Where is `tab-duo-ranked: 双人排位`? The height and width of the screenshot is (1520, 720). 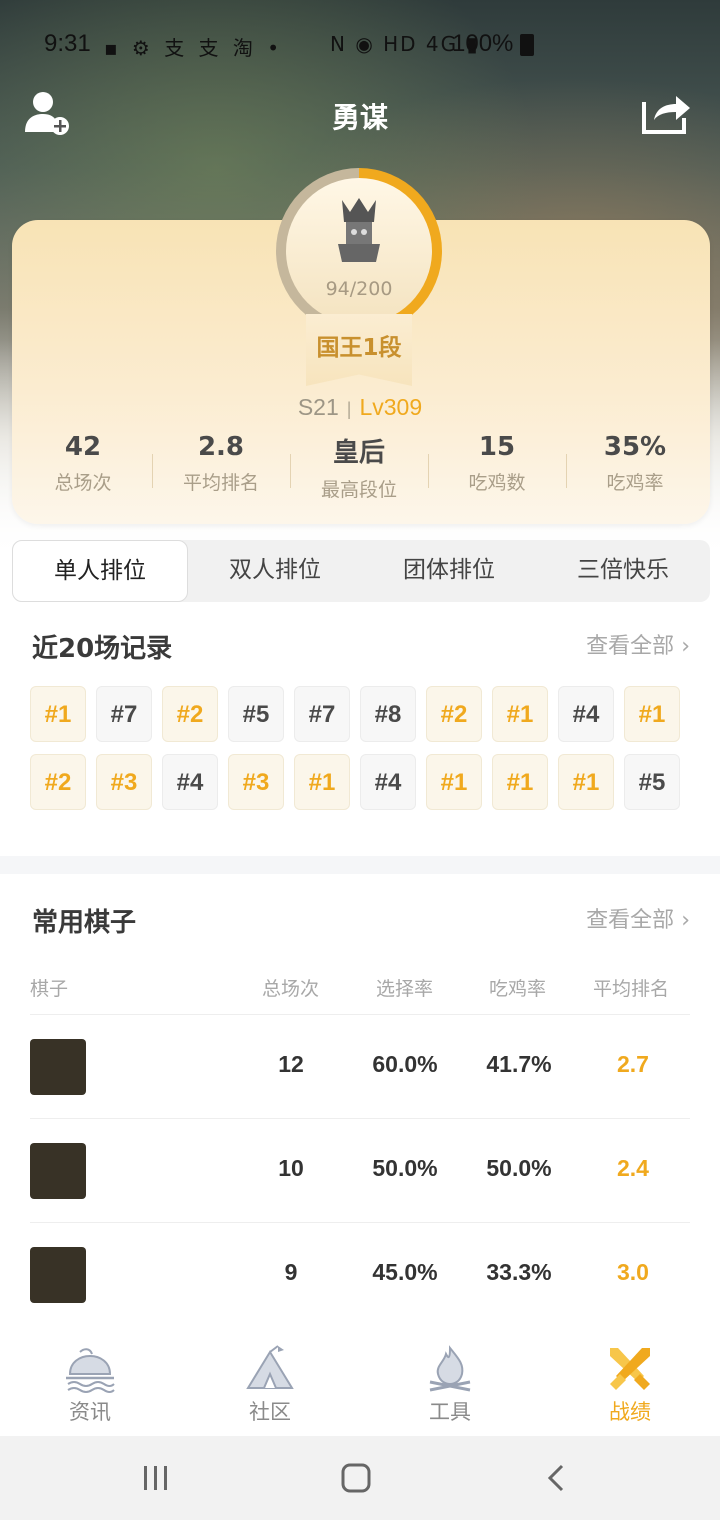
tab-duo-ranked: 双人排位 is located at coordinates (275, 571).